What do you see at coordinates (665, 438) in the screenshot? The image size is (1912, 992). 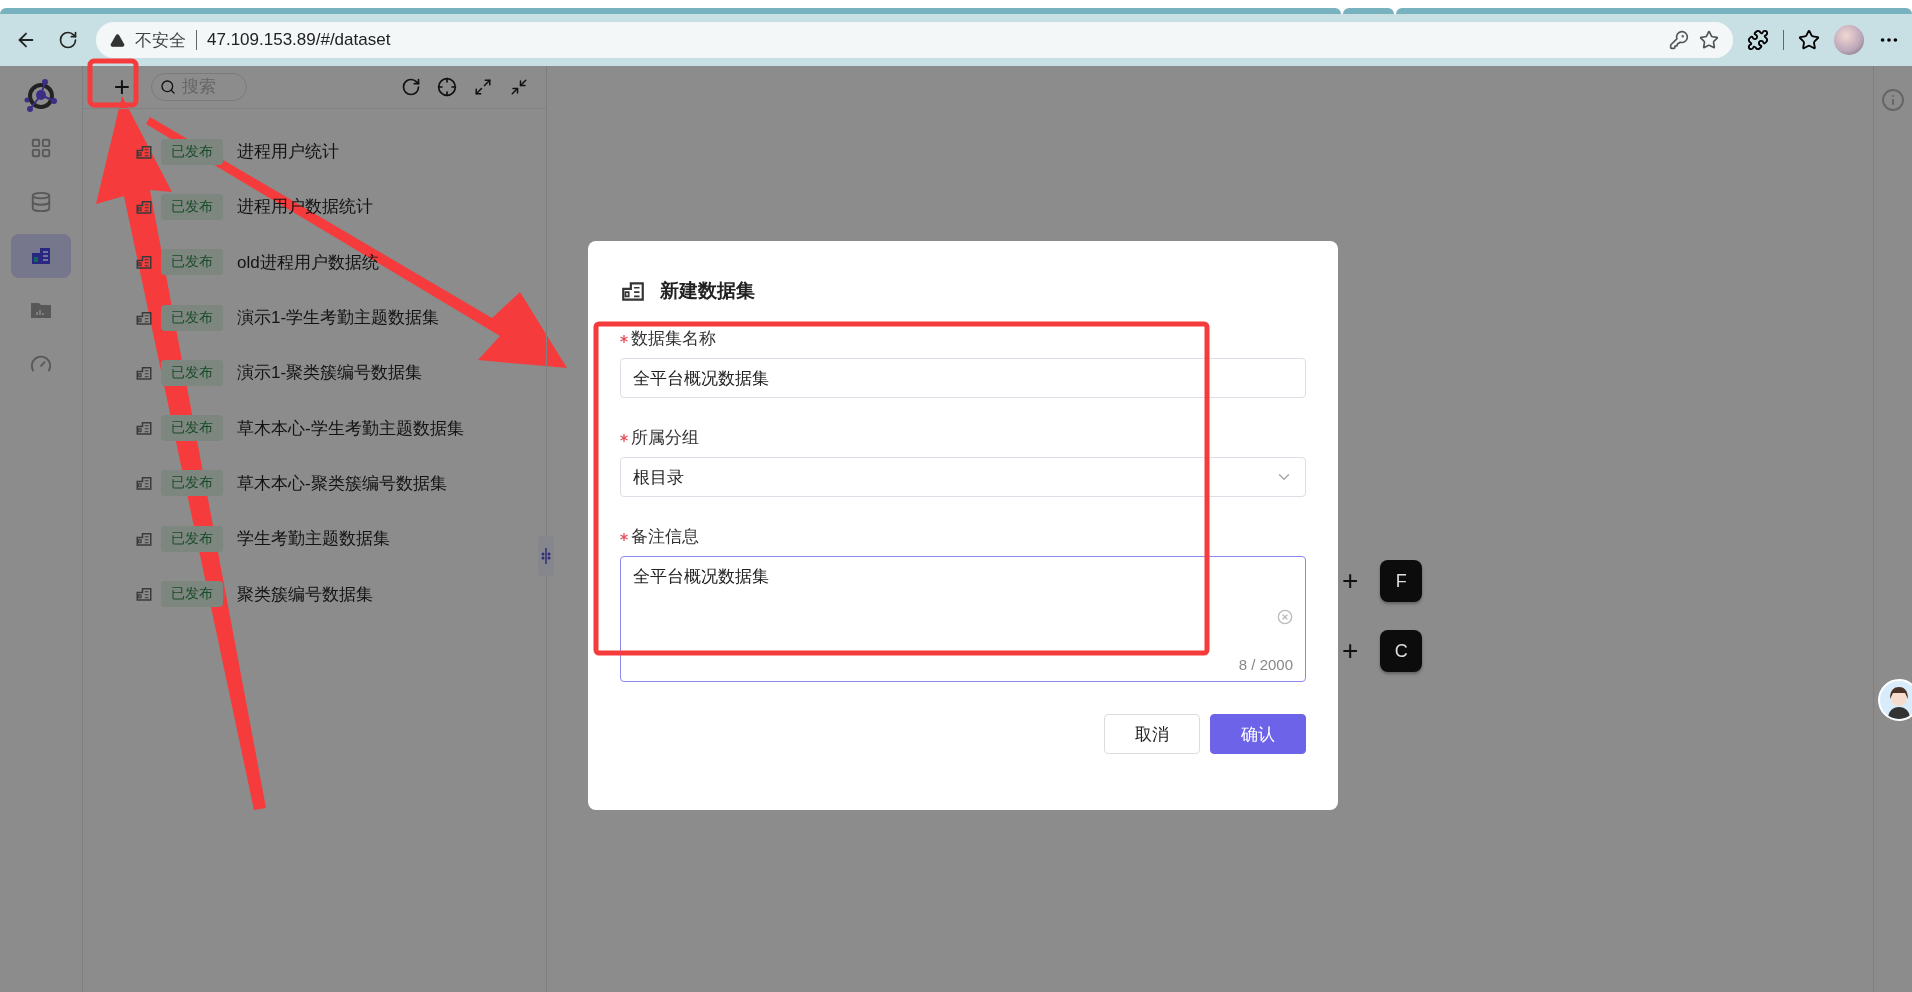 I see `field-label: 所属分组` at bounding box center [665, 438].